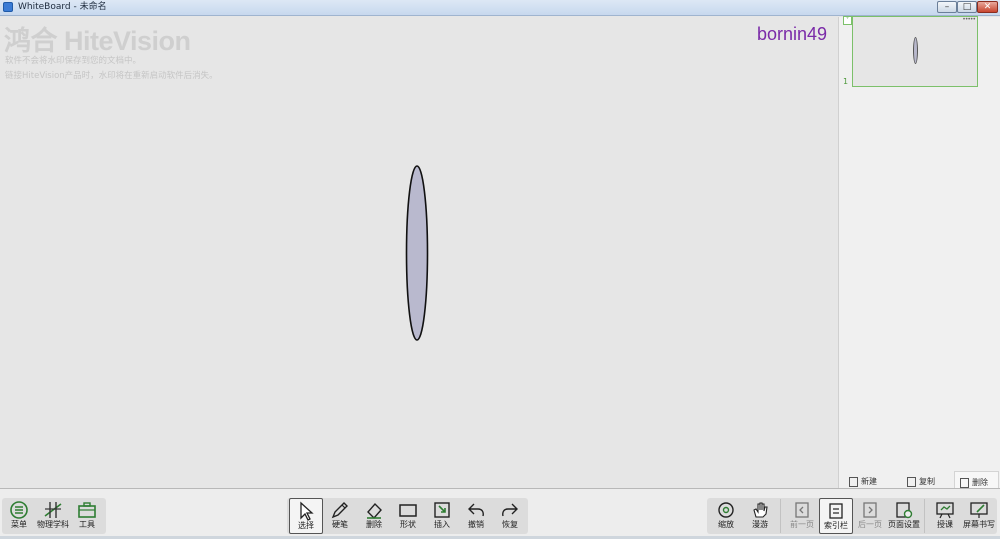 The image size is (1000, 539). I want to click on cursor-icon, so click(307, 511).